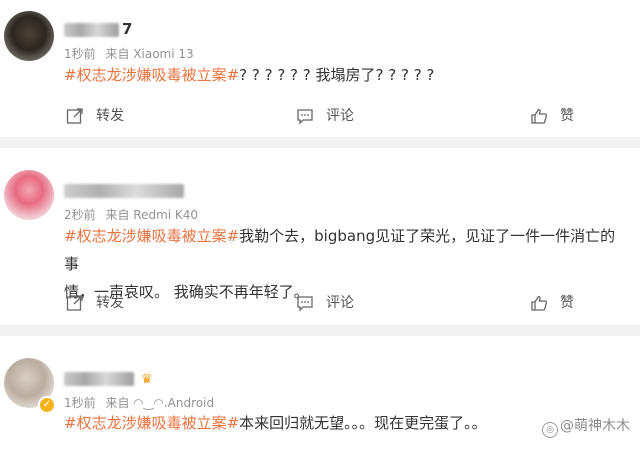 Image resolution: width=640 pixels, height=452 pixels. I want to click on watermark-logo-icon: ◎, so click(550, 430).